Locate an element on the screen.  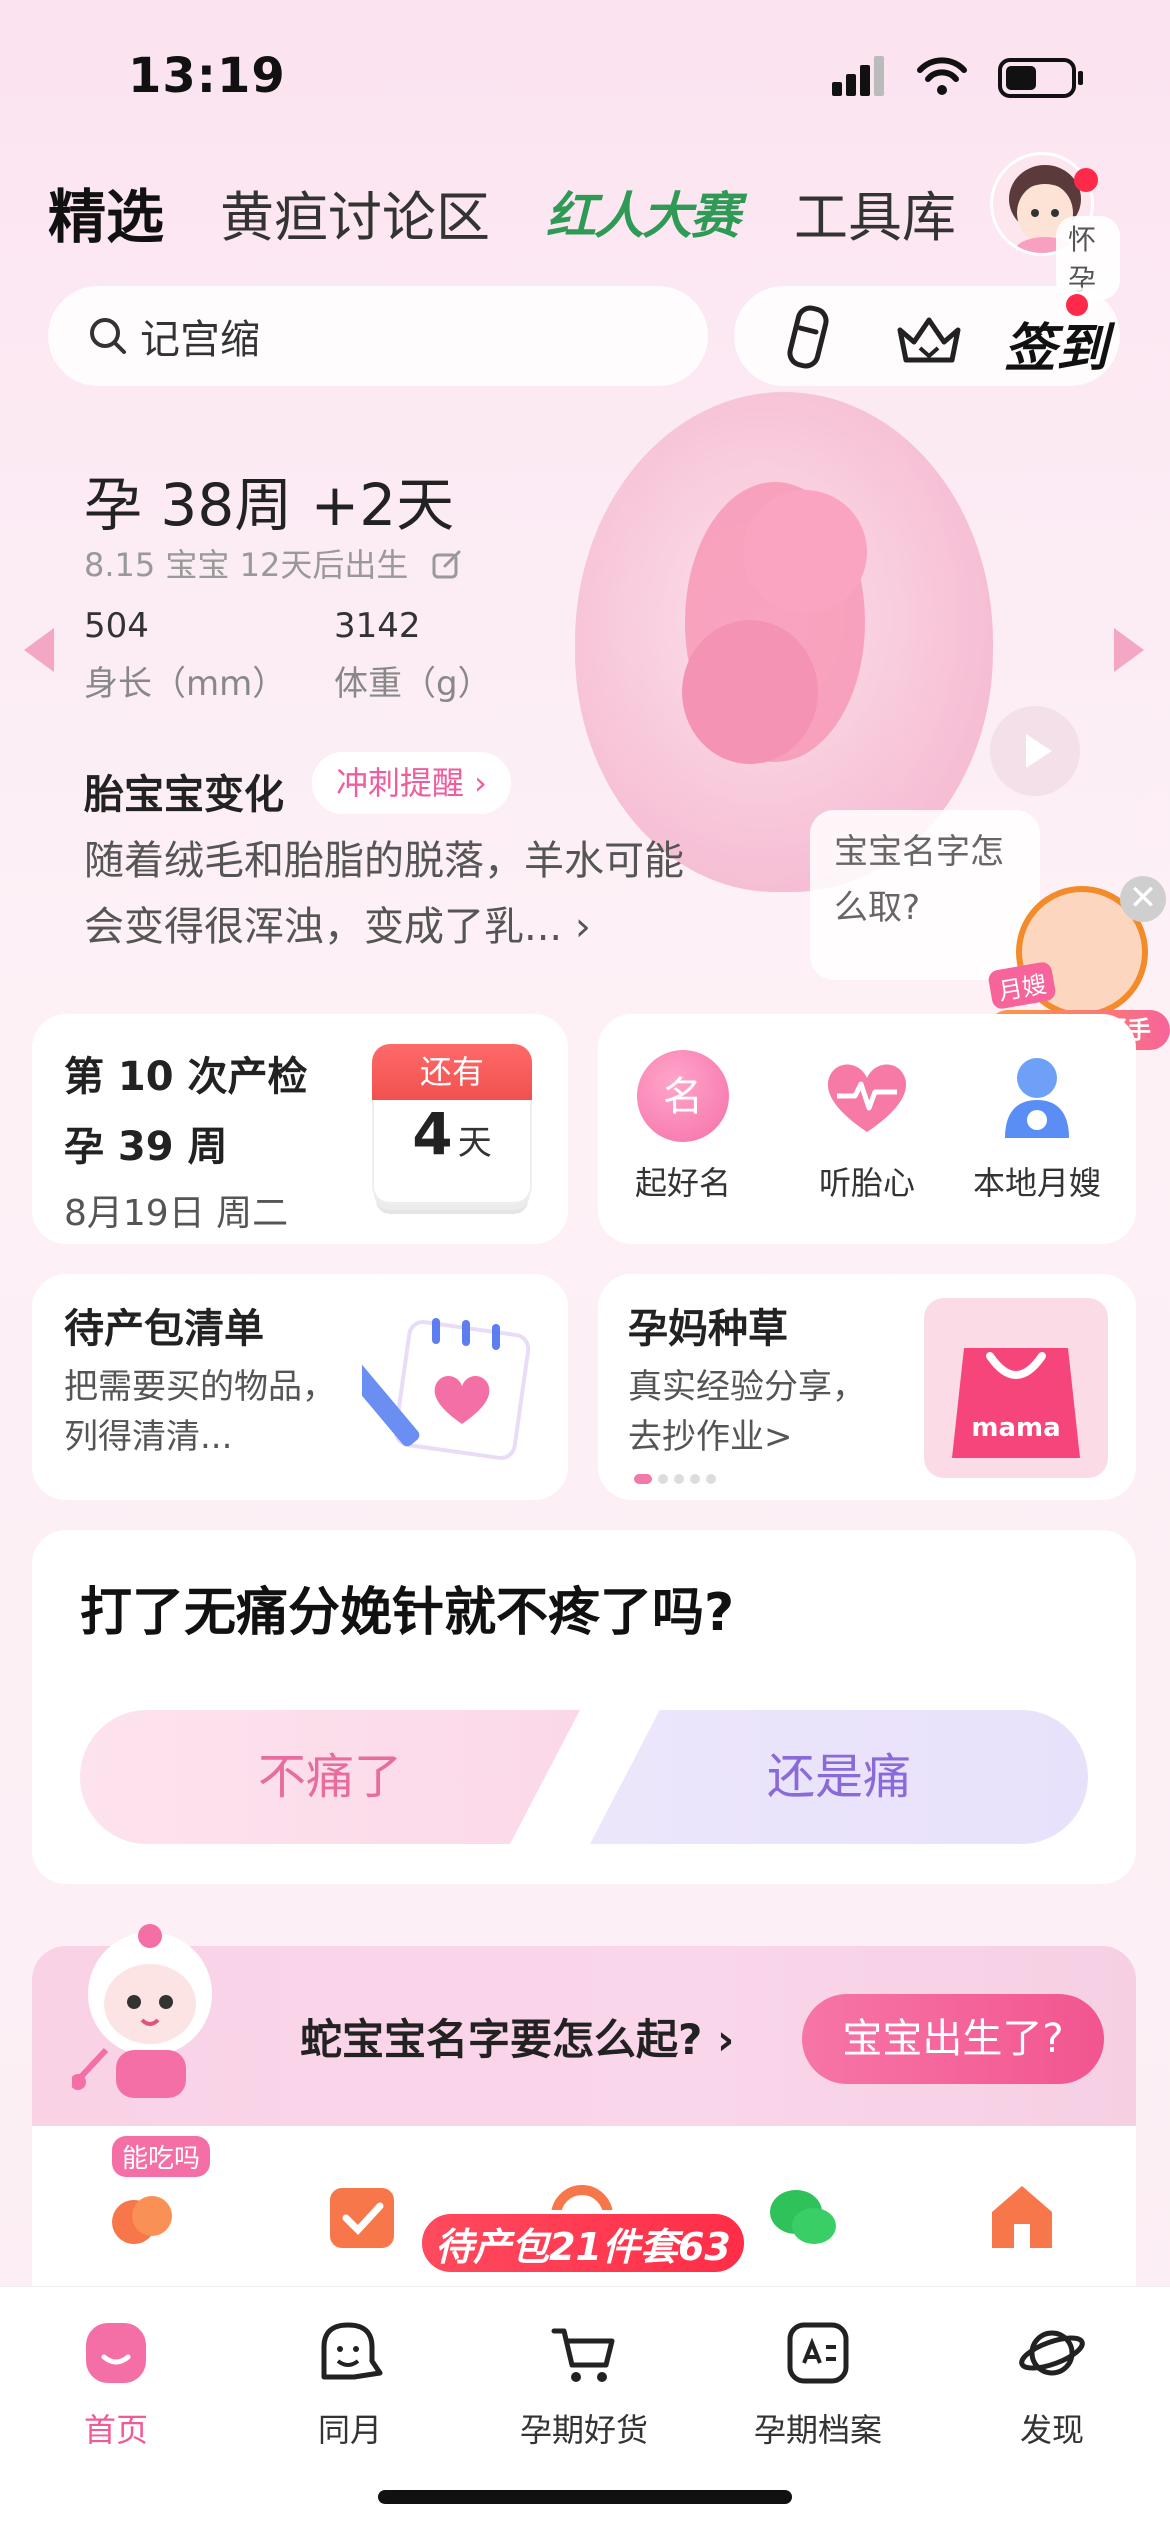
signal-icon is located at coordinates (858, 76).